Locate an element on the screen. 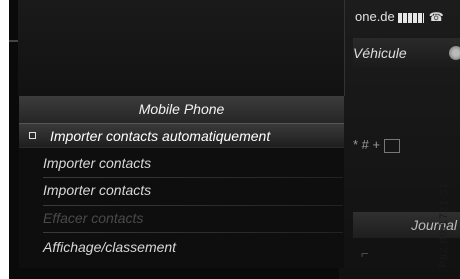 Image resolution: width=460 pixels, height=279 pixels. menu-title: Mobile Phone is located at coordinates (181, 109).